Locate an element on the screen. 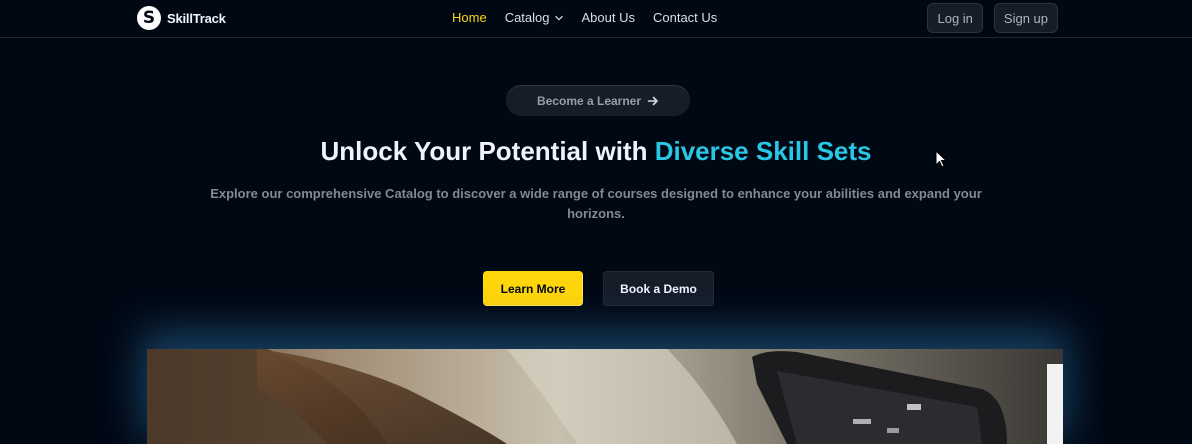  chevron-down-icon is located at coordinates (558, 18).